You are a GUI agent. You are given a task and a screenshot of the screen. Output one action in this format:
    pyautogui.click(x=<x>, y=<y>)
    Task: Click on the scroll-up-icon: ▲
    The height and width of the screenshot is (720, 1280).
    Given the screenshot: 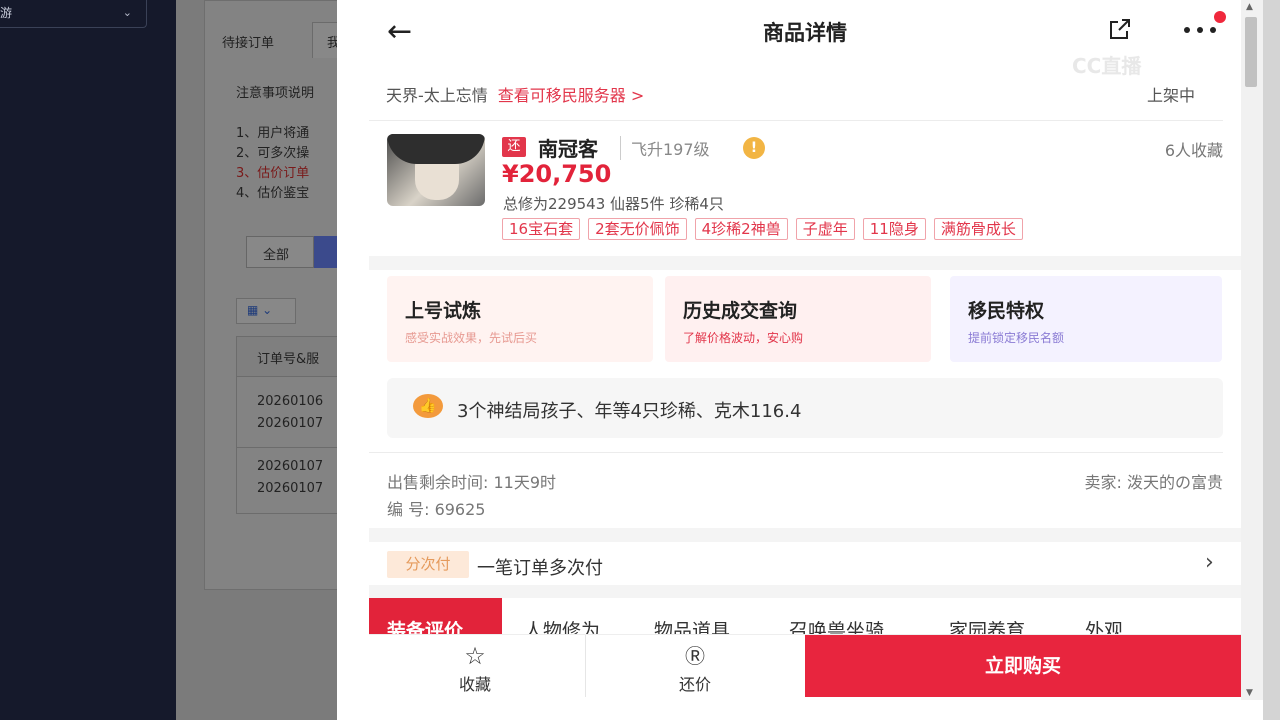 What is the action you would take?
    pyautogui.click(x=1249, y=7)
    